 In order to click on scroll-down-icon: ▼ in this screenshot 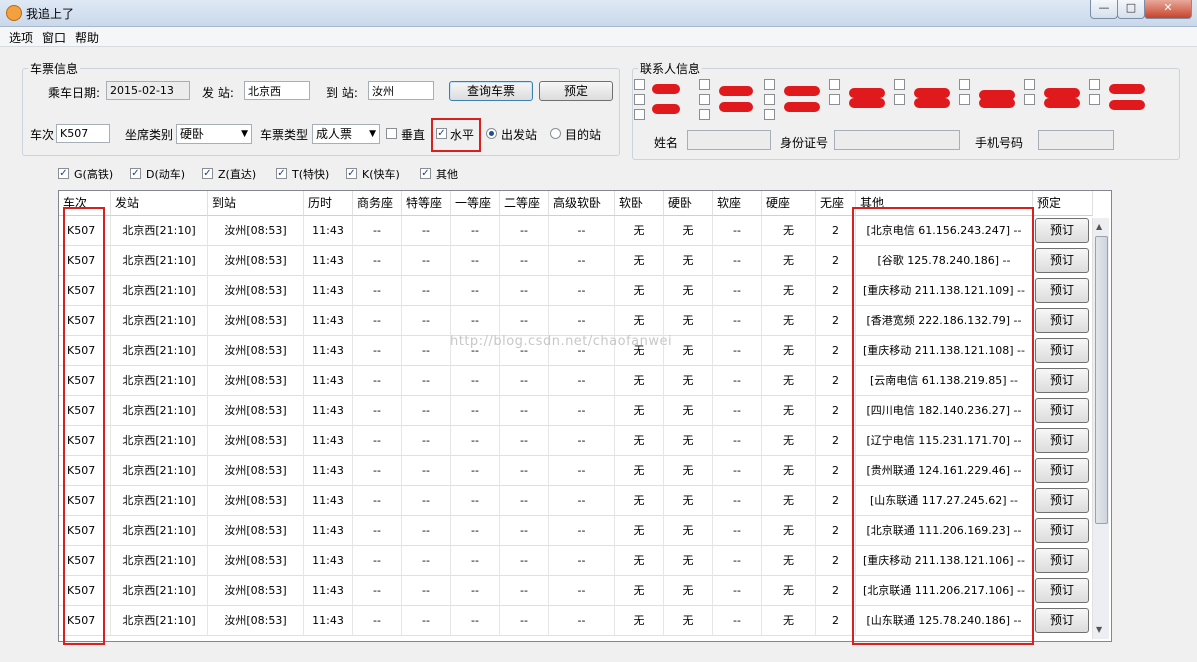, I will do `click(1099, 629)`.